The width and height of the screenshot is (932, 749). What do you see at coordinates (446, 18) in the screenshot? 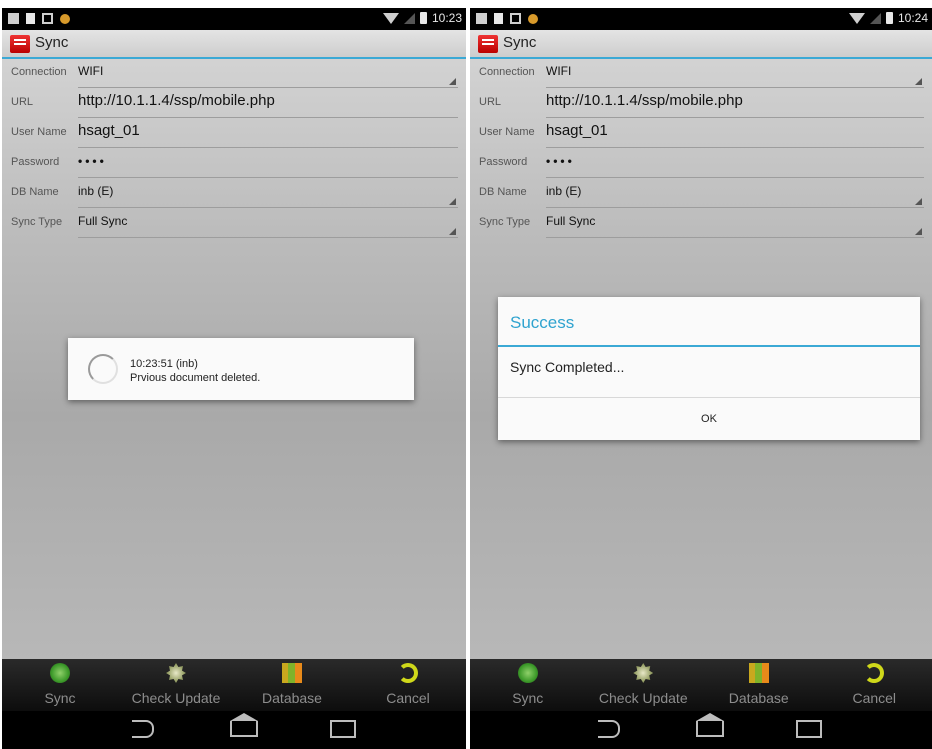
I see `status-time: 10:23` at bounding box center [446, 18].